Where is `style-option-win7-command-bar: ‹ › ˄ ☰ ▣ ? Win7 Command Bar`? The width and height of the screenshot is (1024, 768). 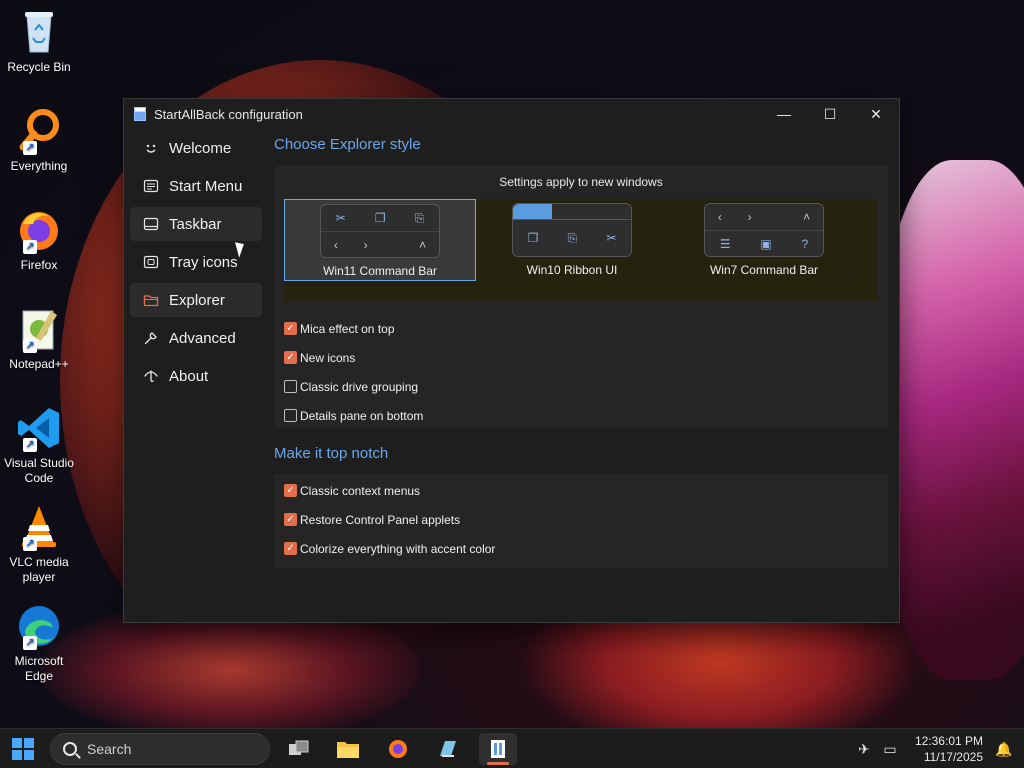 style-option-win7-command-bar: ‹ › ˄ ☰ ▣ ? Win7 Command Bar is located at coordinates (764, 240).